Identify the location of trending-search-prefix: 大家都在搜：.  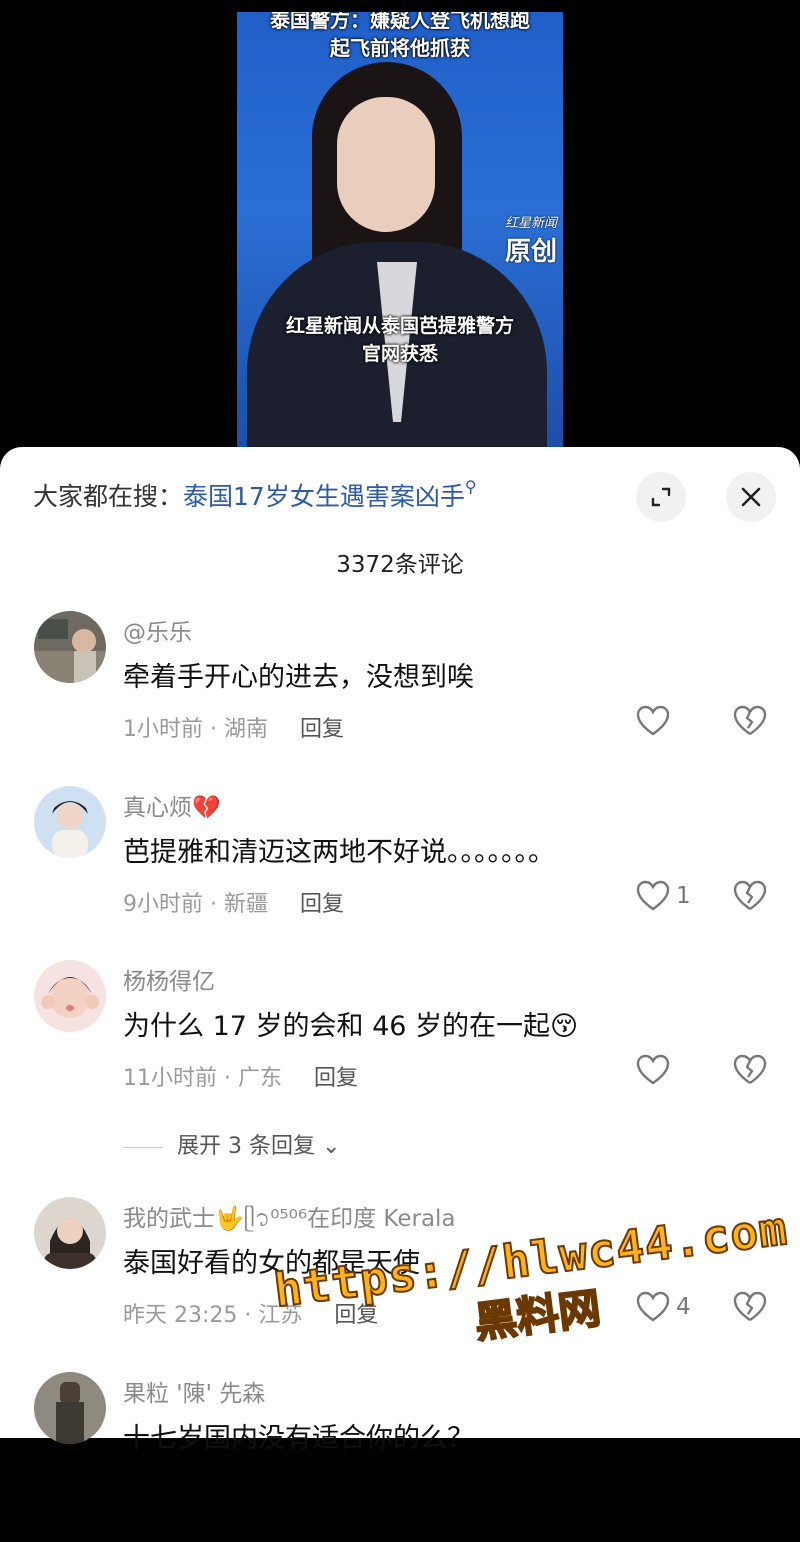
(108, 496).